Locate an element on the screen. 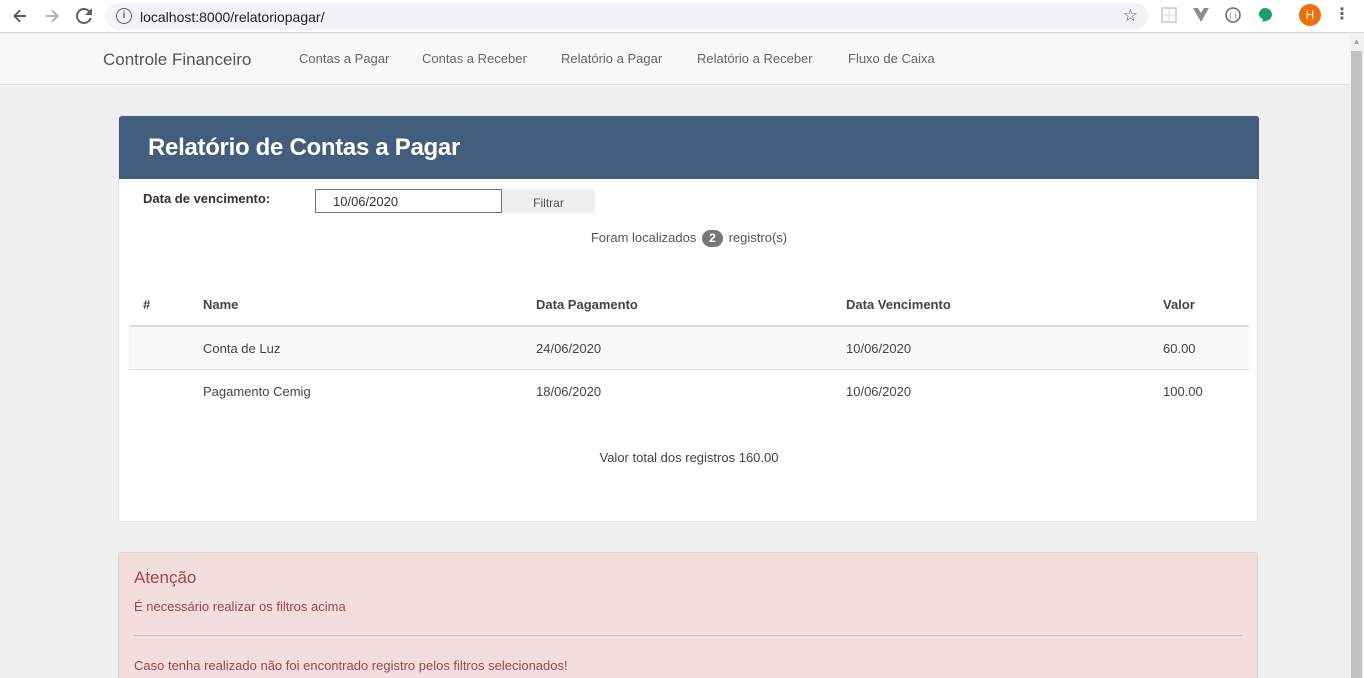 The width and height of the screenshot is (1364, 678). records-found-text: Foram localizados 2 registro(s) is located at coordinates (689, 239).